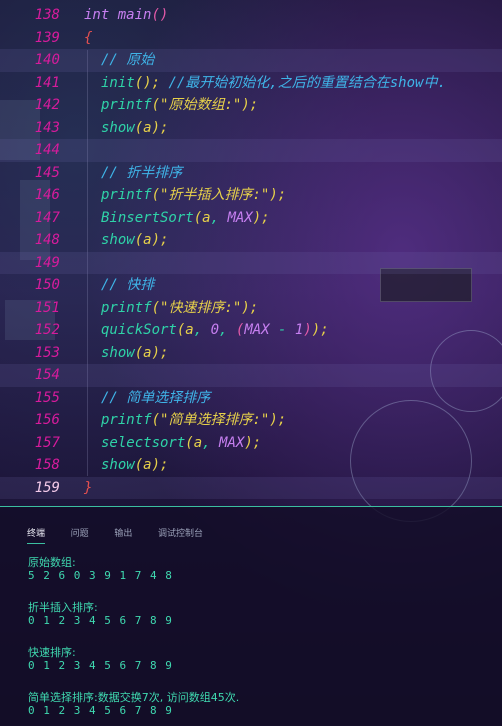 This screenshot has width=502, height=726. I want to click on code-text: quickSort(a, 0, (MAX - 1));, so click(215, 330).